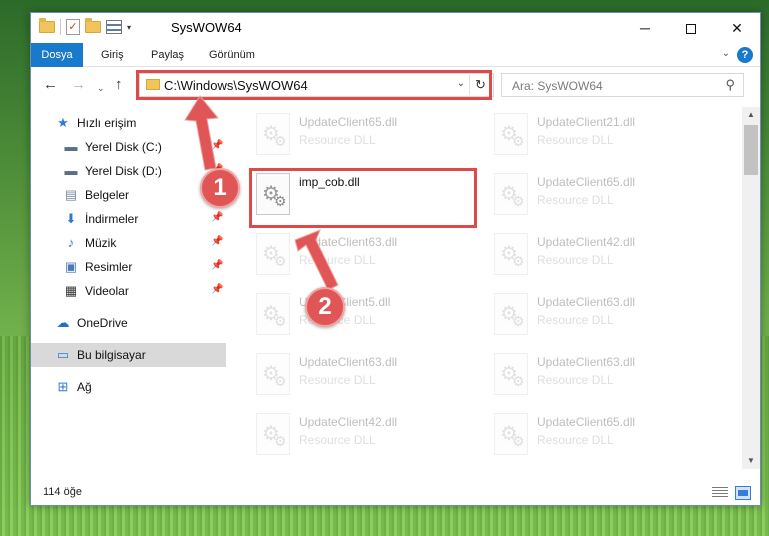 The width and height of the screenshot is (769, 536). Describe the element at coordinates (112, 219) in the screenshot. I see `sidebar-item-label: İndirmeler` at that location.